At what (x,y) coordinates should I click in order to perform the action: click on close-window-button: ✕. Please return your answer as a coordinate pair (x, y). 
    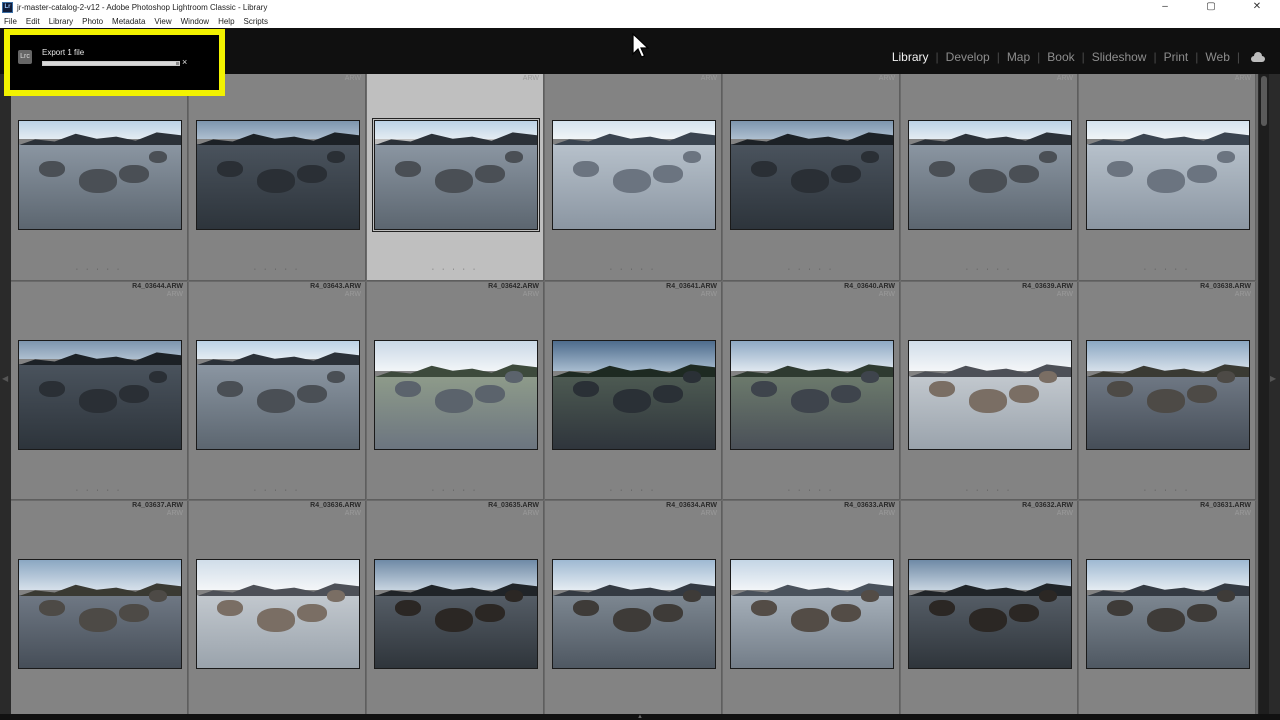
    Looking at the image, I should click on (1257, 7).